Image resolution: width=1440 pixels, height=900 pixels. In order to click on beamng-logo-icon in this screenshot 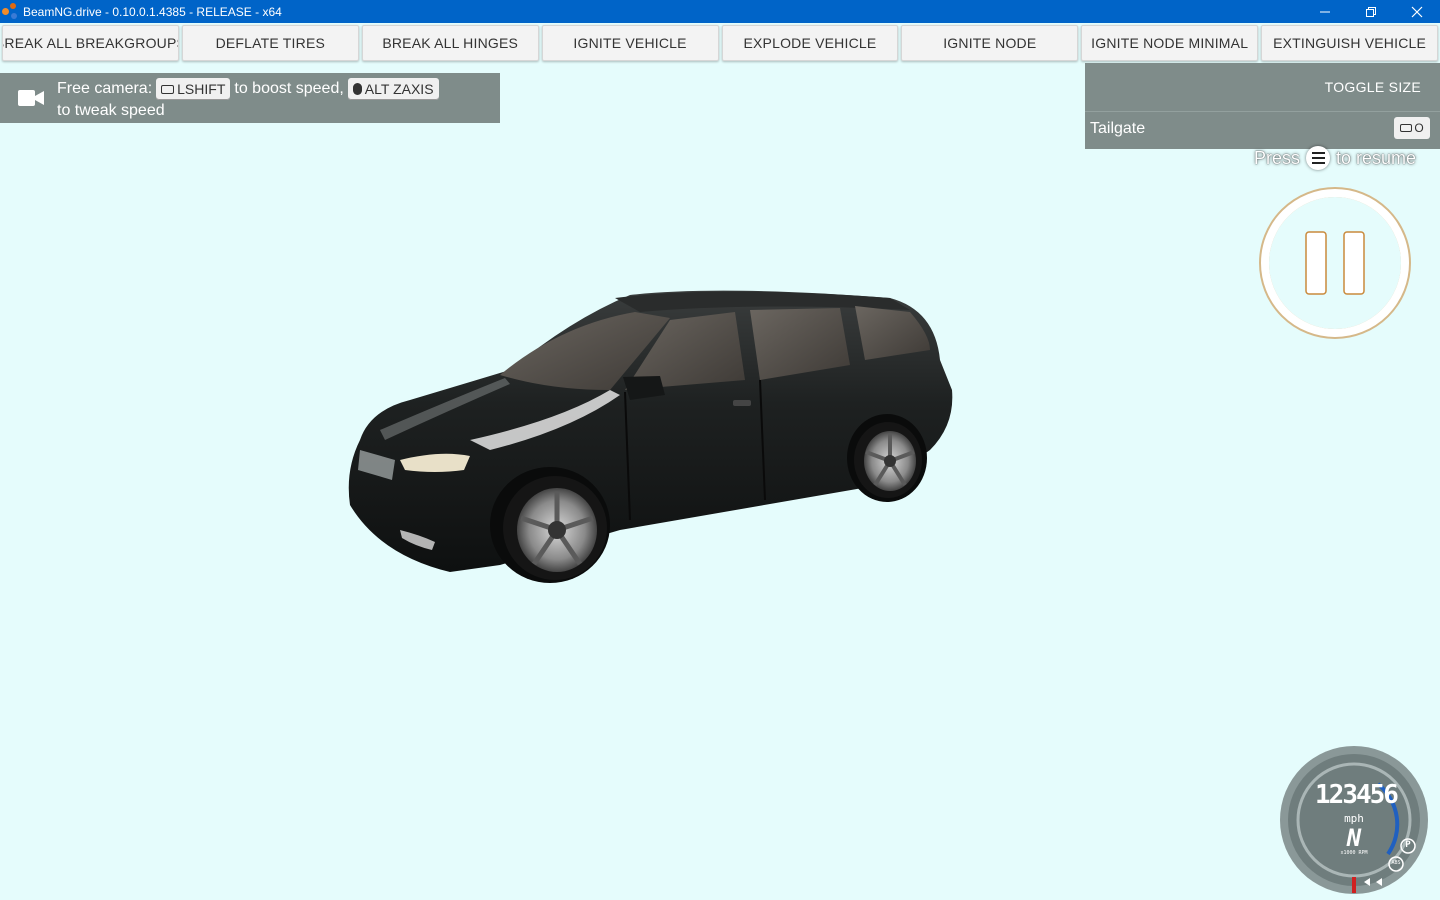, I will do `click(11, 11)`.